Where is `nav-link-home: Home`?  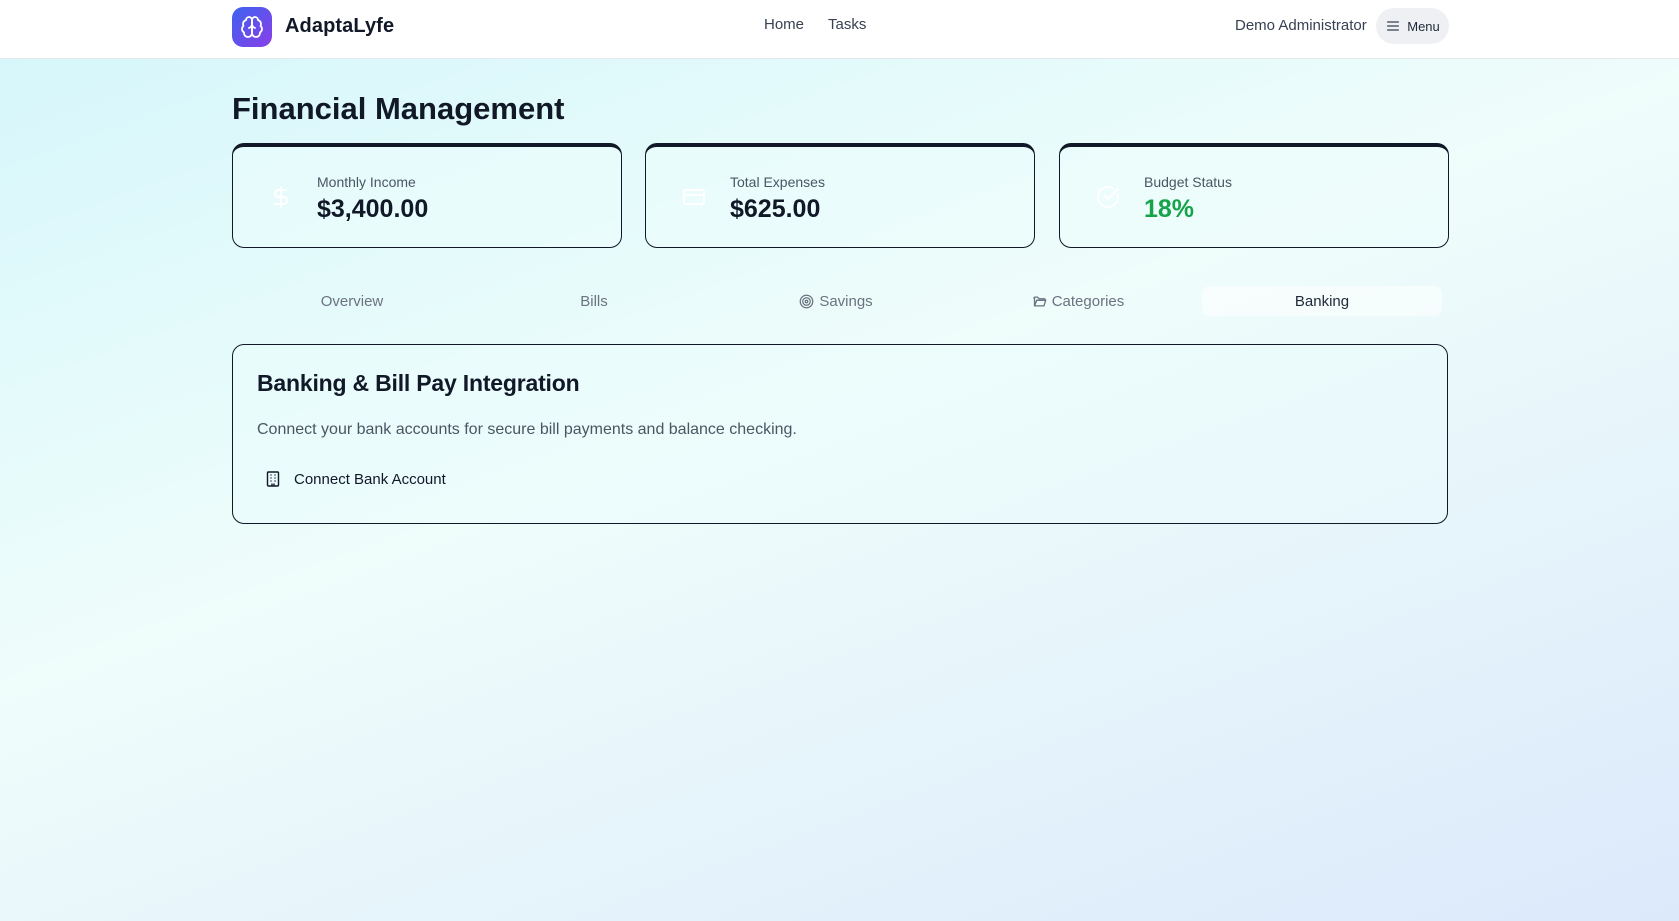
nav-link-home: Home is located at coordinates (784, 24).